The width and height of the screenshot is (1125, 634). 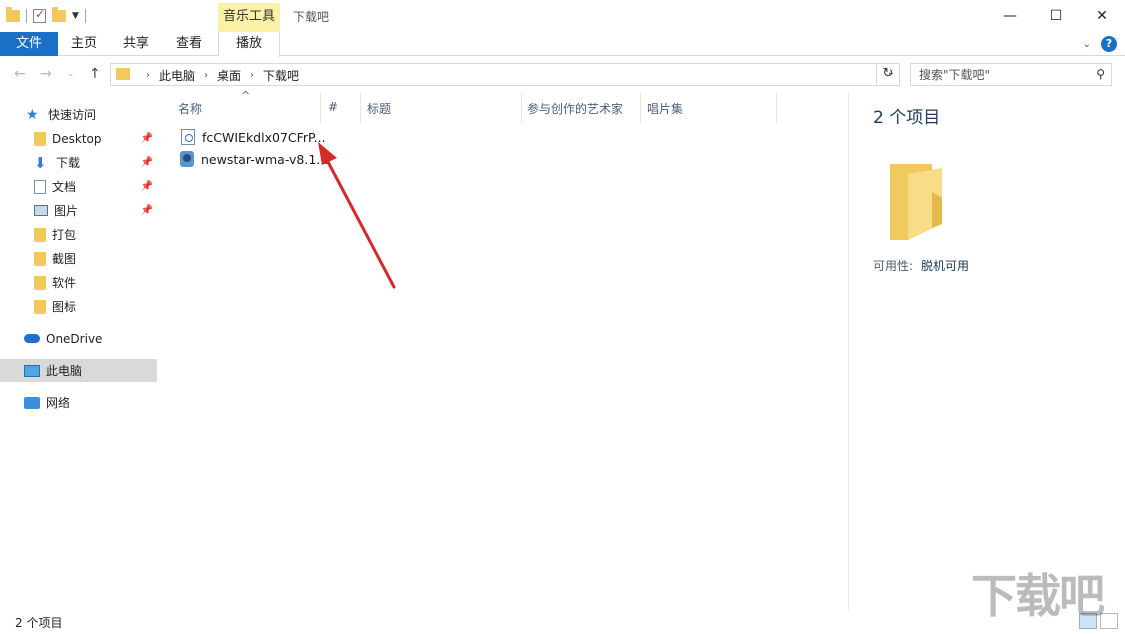 What do you see at coordinates (575, 108) in the screenshot?
I see `column-header-artists: 参与创作的艺术家` at bounding box center [575, 108].